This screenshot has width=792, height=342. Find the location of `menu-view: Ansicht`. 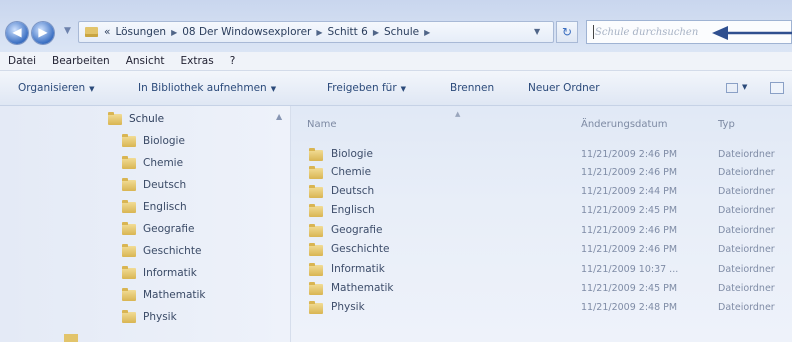

menu-view: Ansicht is located at coordinates (145, 61).